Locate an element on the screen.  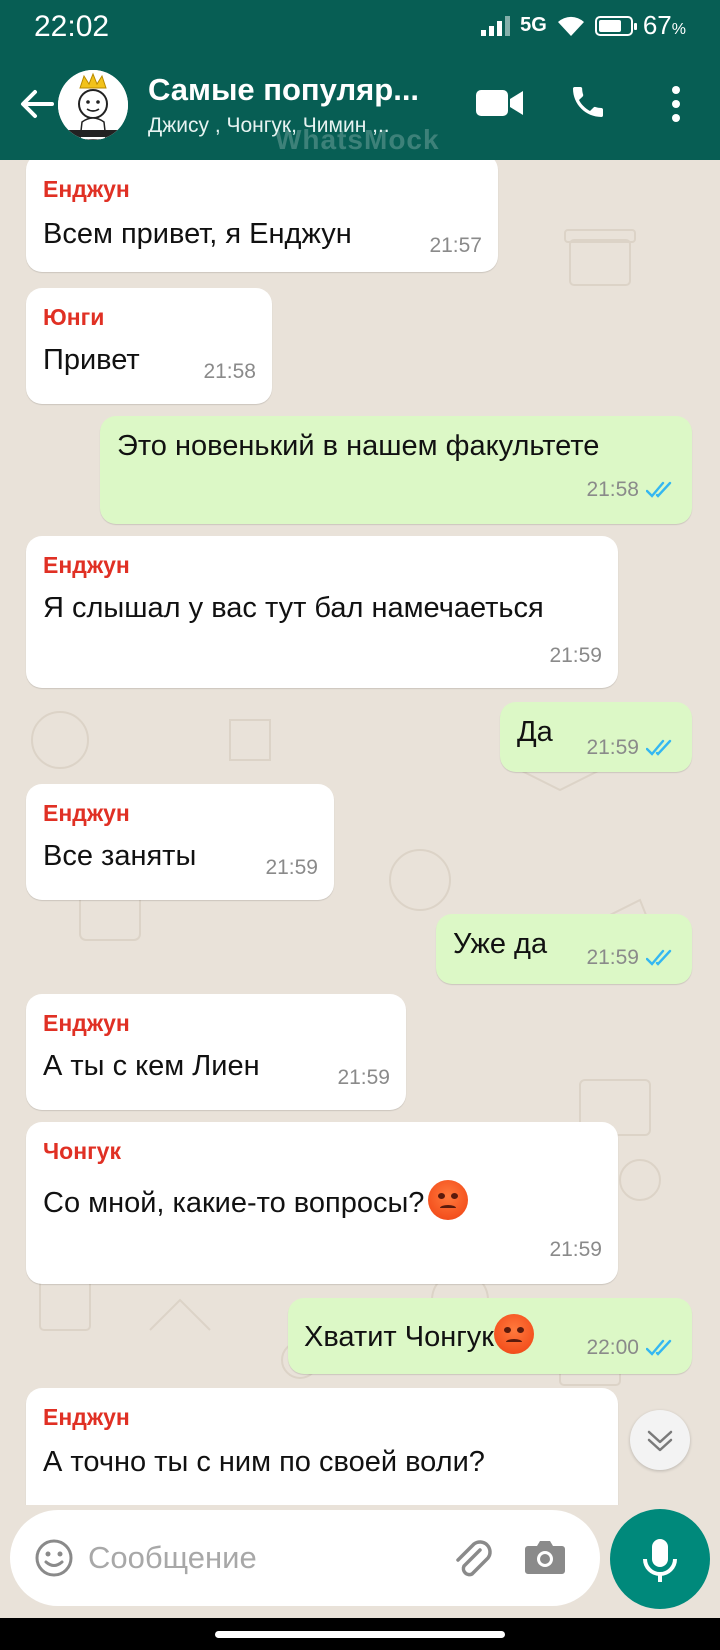
message-time: 22:00 is located at coordinates (612, 1347).